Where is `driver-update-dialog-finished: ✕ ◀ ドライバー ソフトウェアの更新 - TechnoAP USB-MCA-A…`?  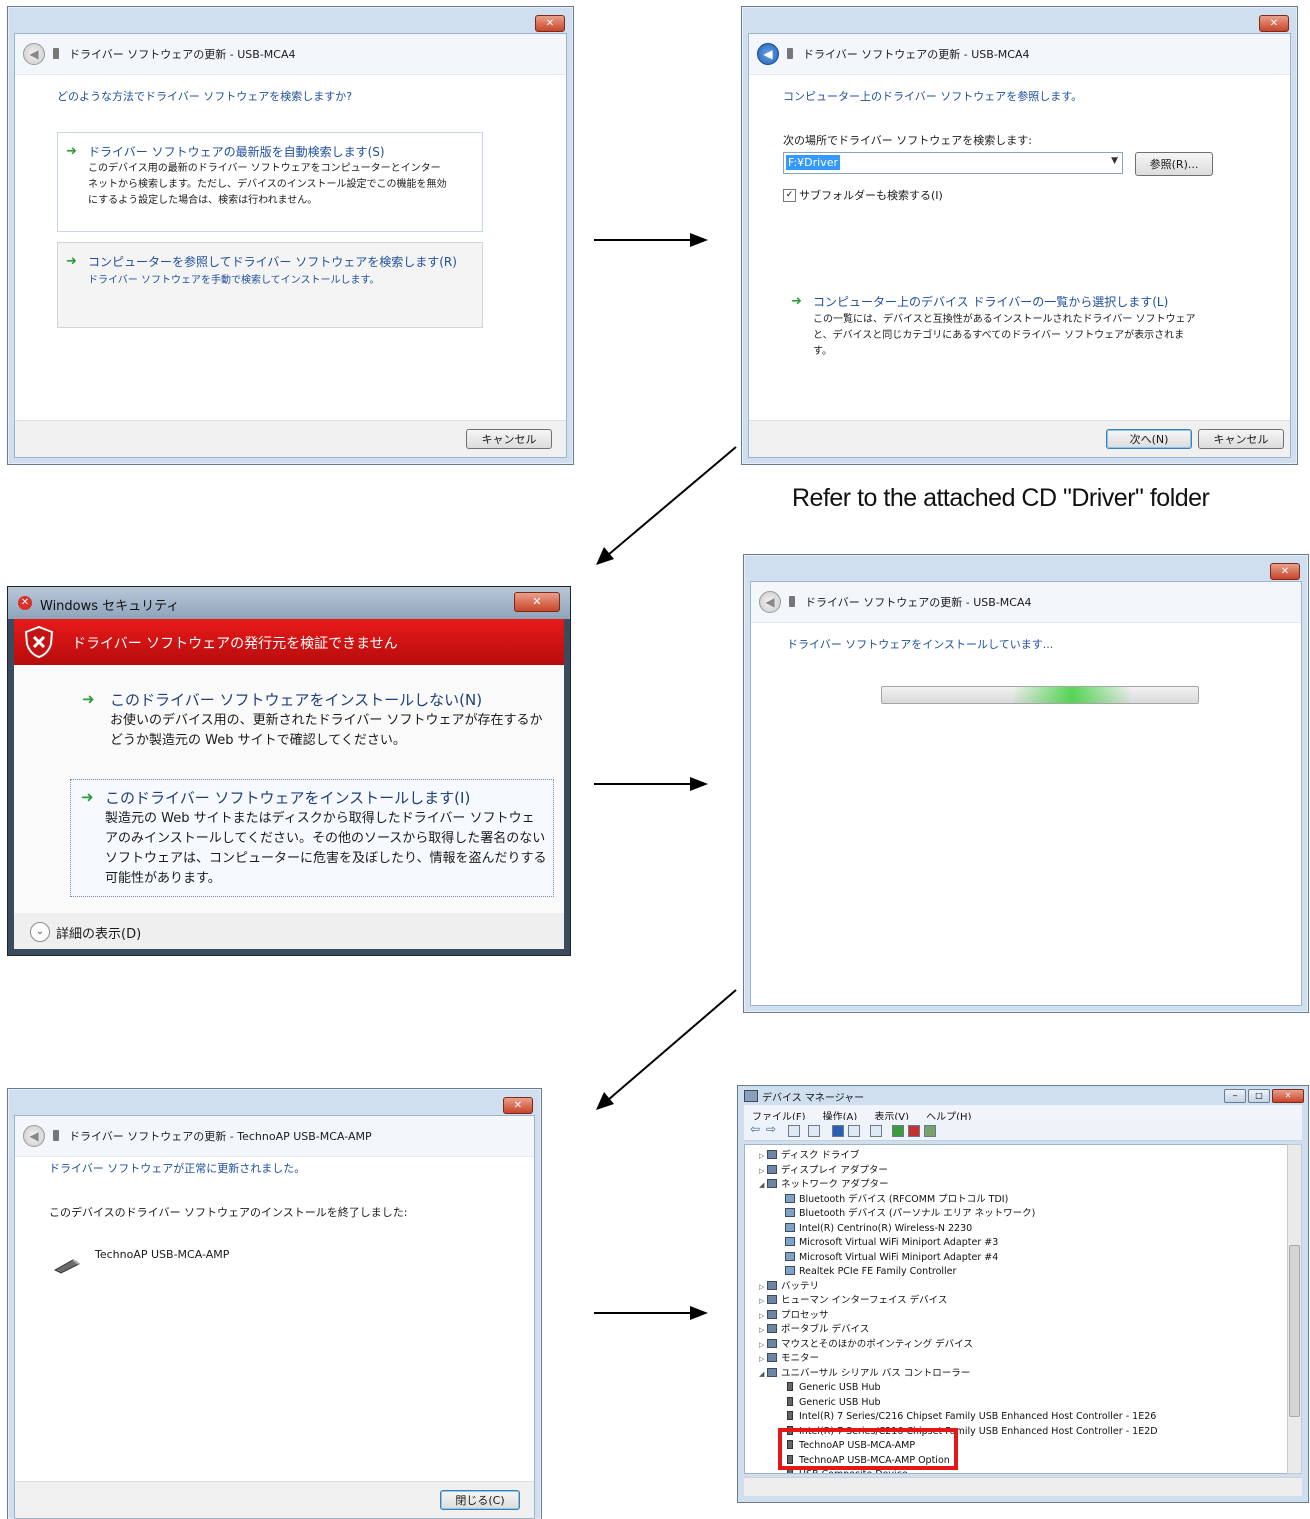 driver-update-dialog-finished: ✕ ◀ ドライバー ソフトウェアの更新 - TechnoAP USB-MCA-A… is located at coordinates (274, 1303).